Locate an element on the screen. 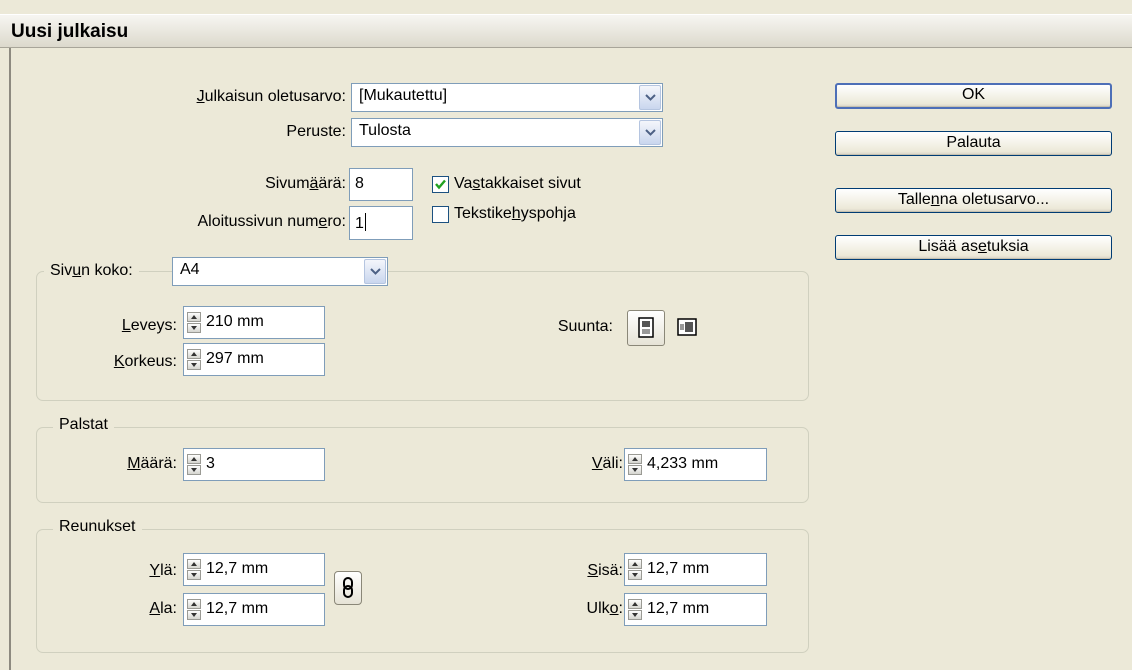 The width and height of the screenshot is (1132, 670). pages-label: Sivumäärä: is located at coordinates (305, 183).